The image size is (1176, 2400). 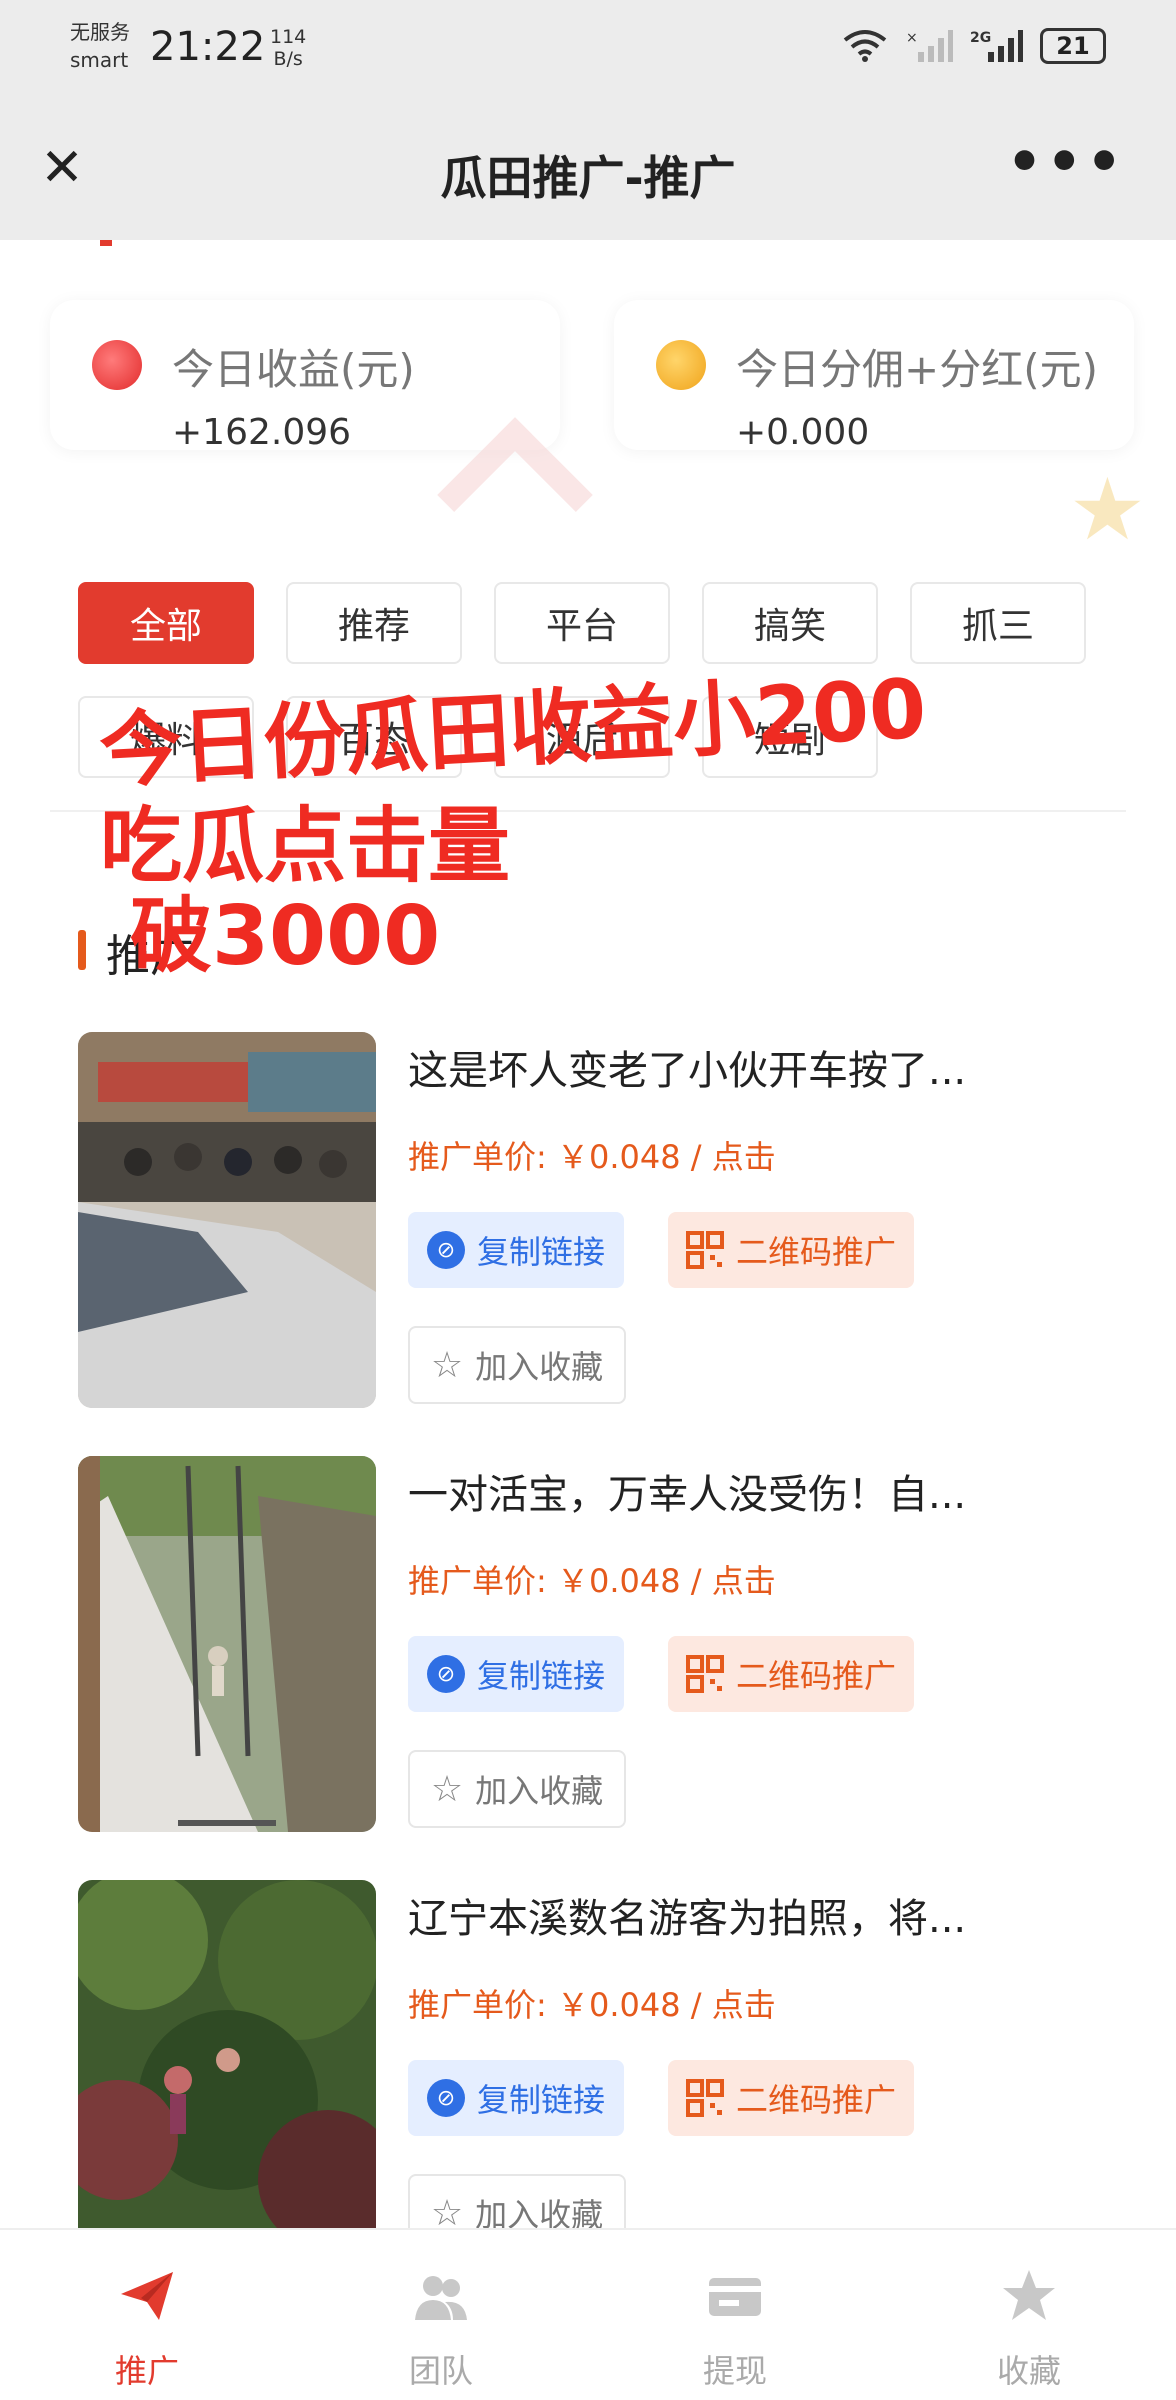 What do you see at coordinates (929, 46) in the screenshot?
I see `no-signal-icon: ×` at bounding box center [929, 46].